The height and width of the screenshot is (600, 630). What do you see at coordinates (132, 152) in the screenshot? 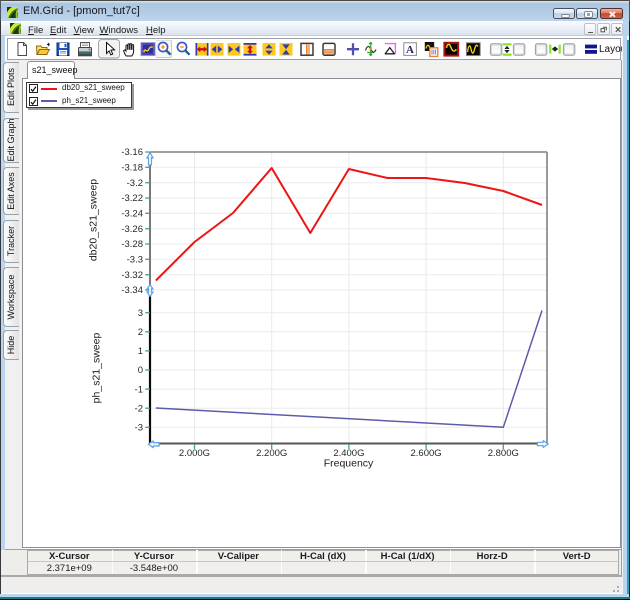
I see `svg-text: -3.16` at bounding box center [132, 152].